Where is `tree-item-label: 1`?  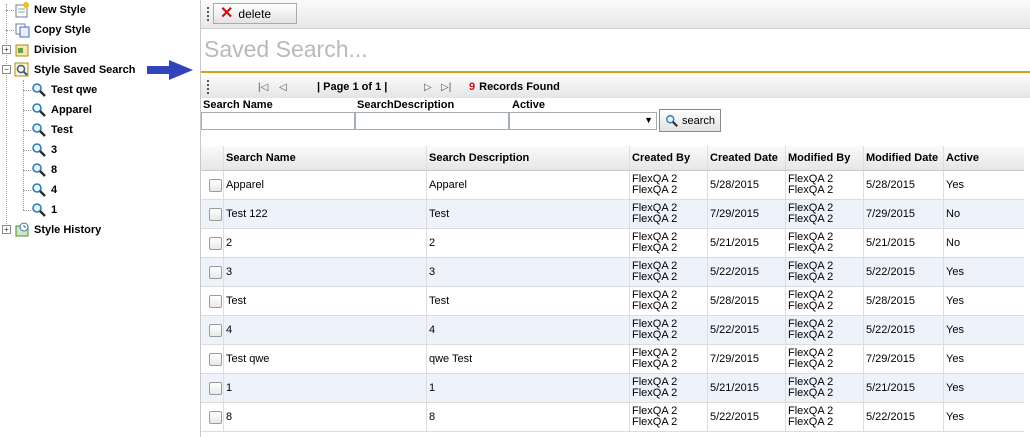
tree-item-label: 1 is located at coordinates (54, 210).